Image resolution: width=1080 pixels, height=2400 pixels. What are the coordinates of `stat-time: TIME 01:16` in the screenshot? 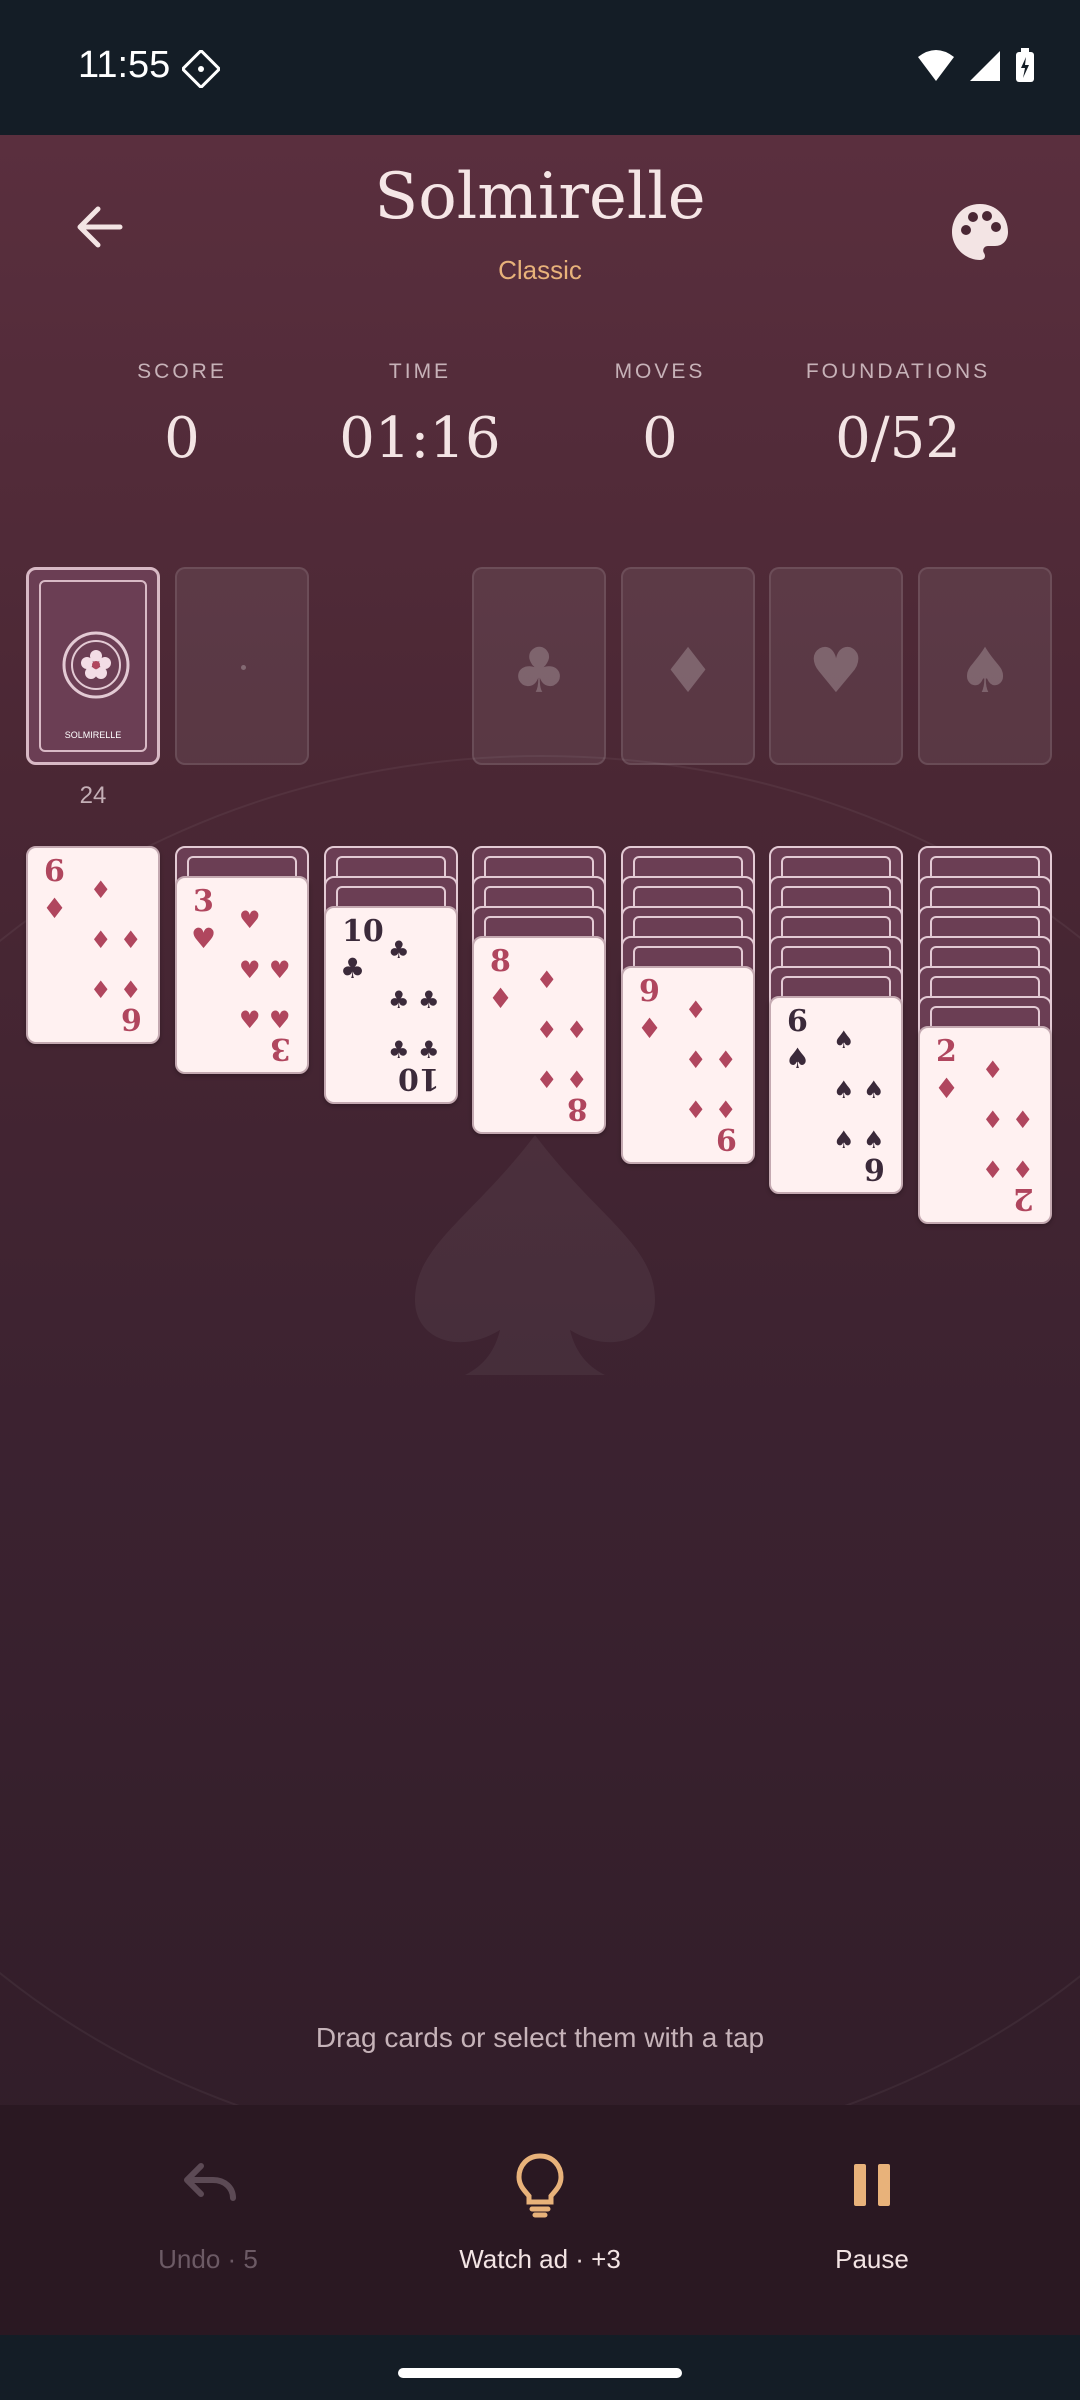 It's located at (420, 415).